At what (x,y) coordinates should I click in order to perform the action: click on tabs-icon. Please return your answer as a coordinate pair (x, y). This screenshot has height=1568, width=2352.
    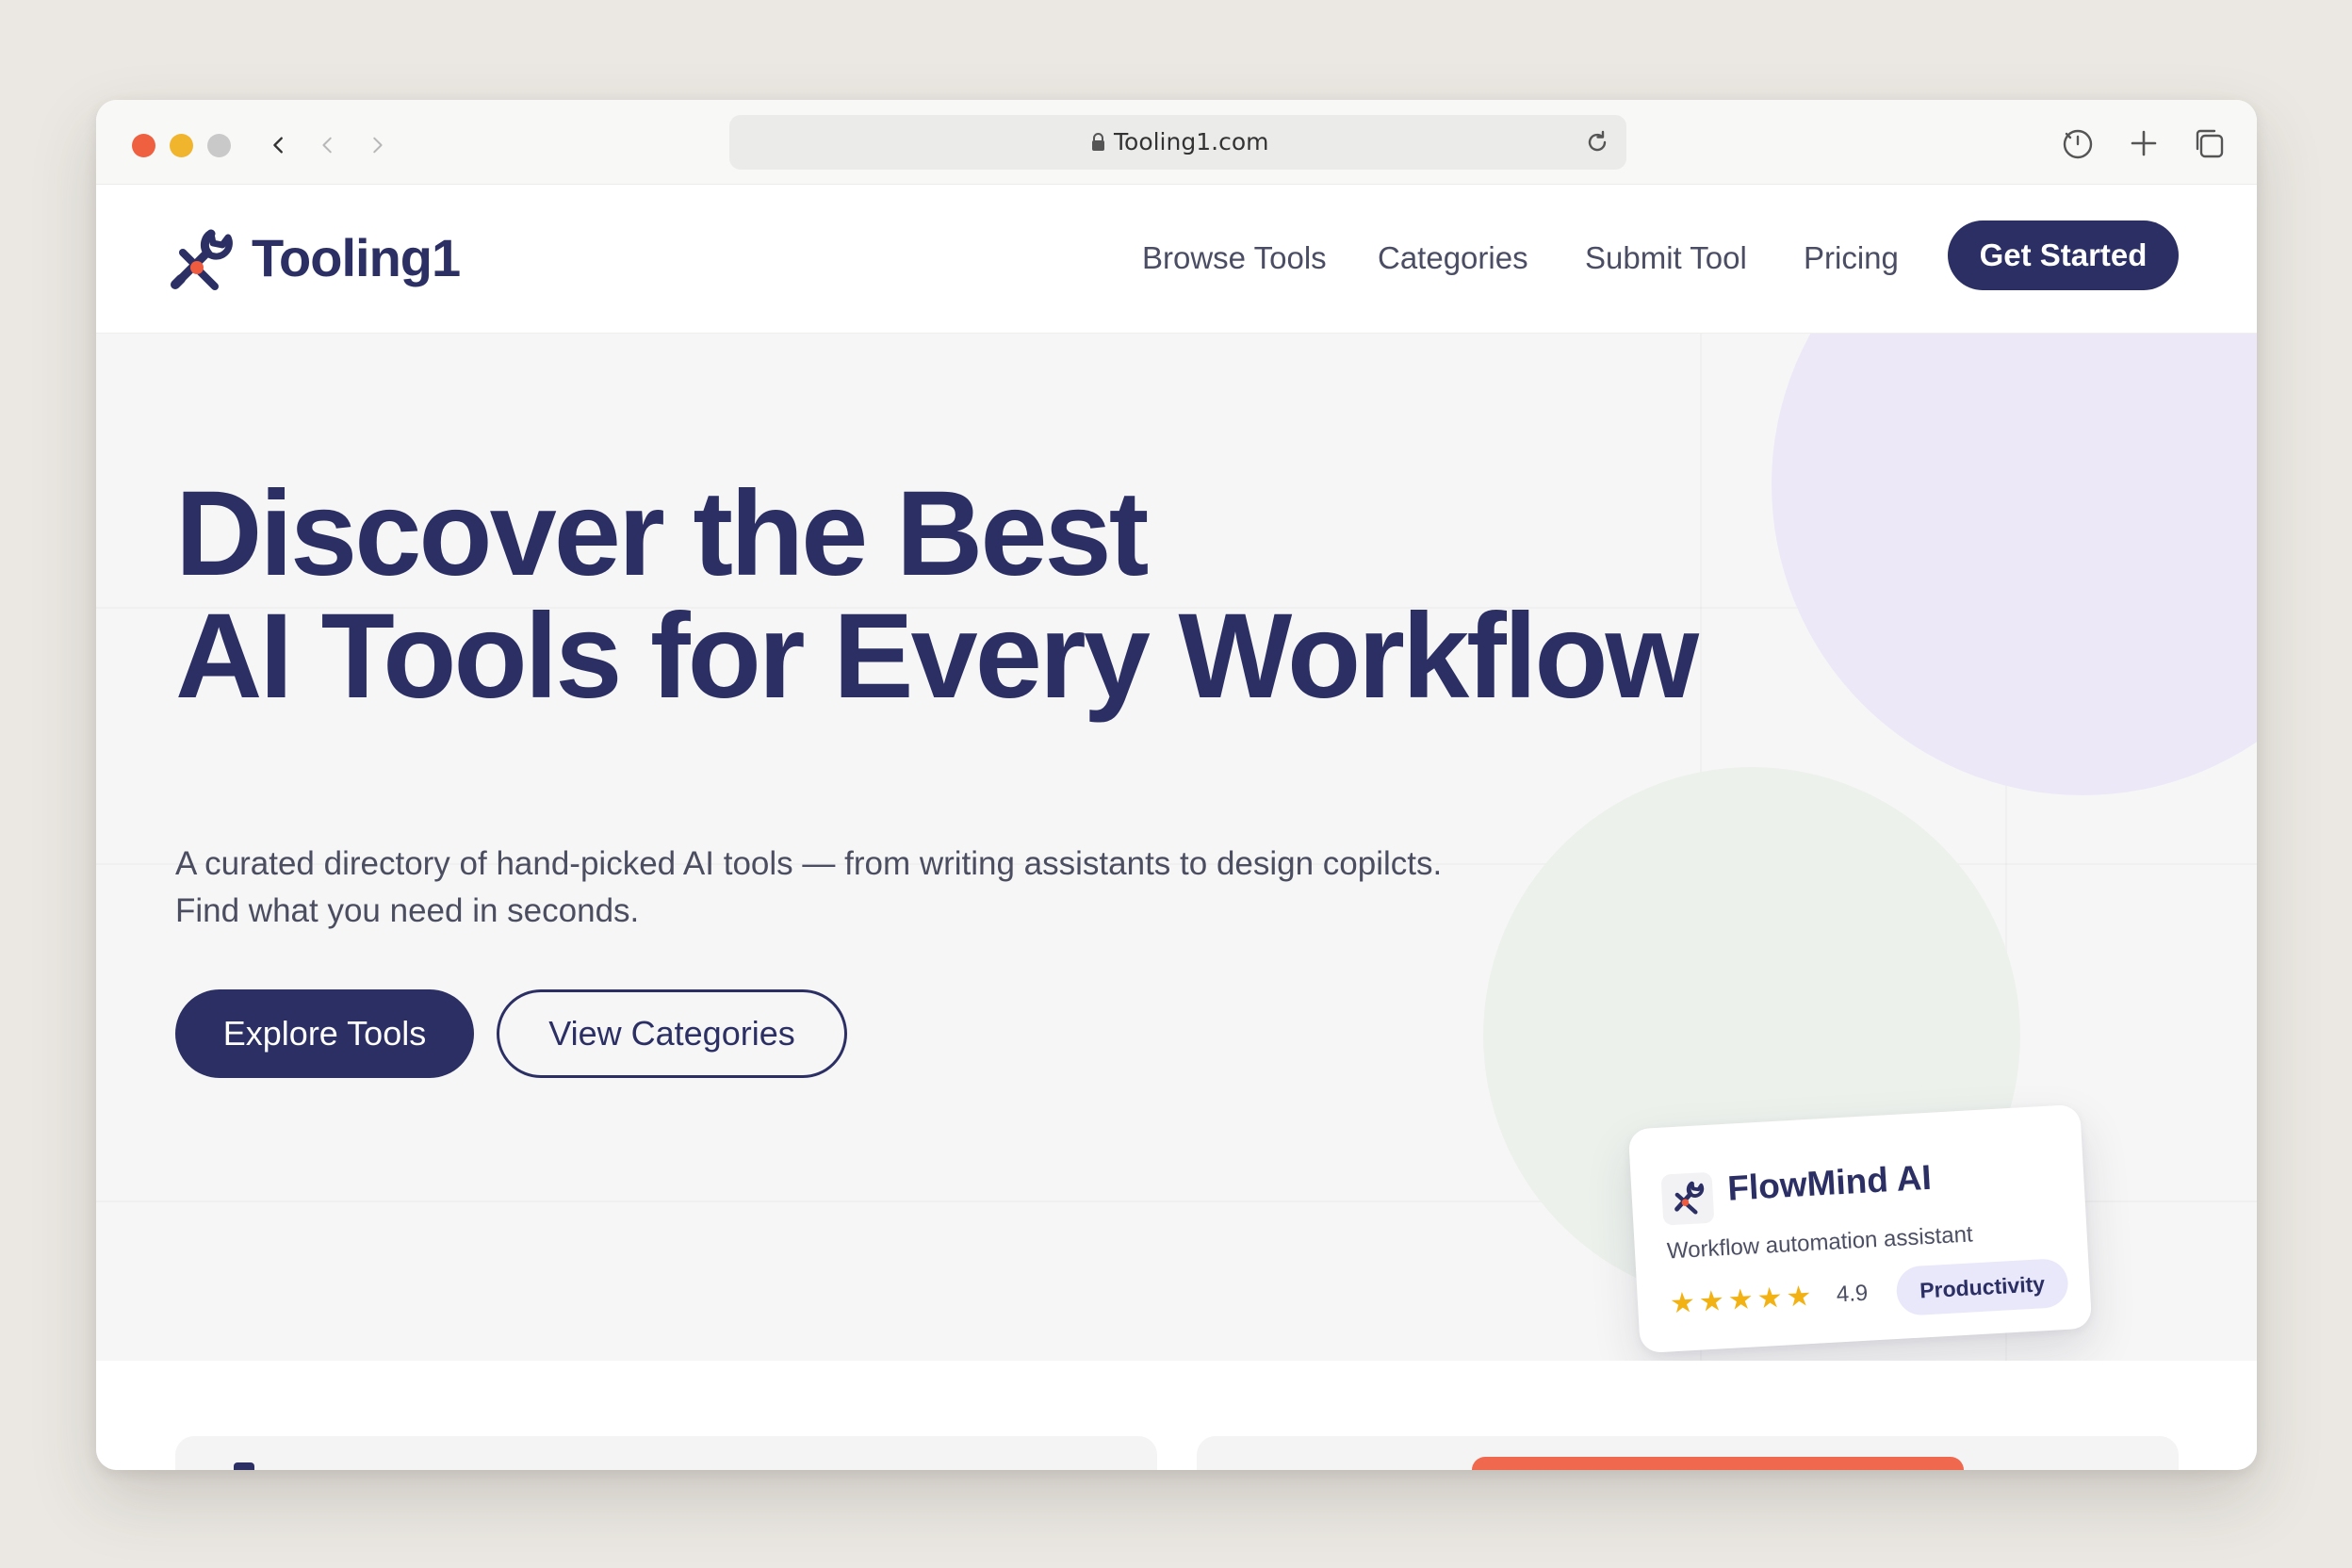
    Looking at the image, I should click on (2209, 143).